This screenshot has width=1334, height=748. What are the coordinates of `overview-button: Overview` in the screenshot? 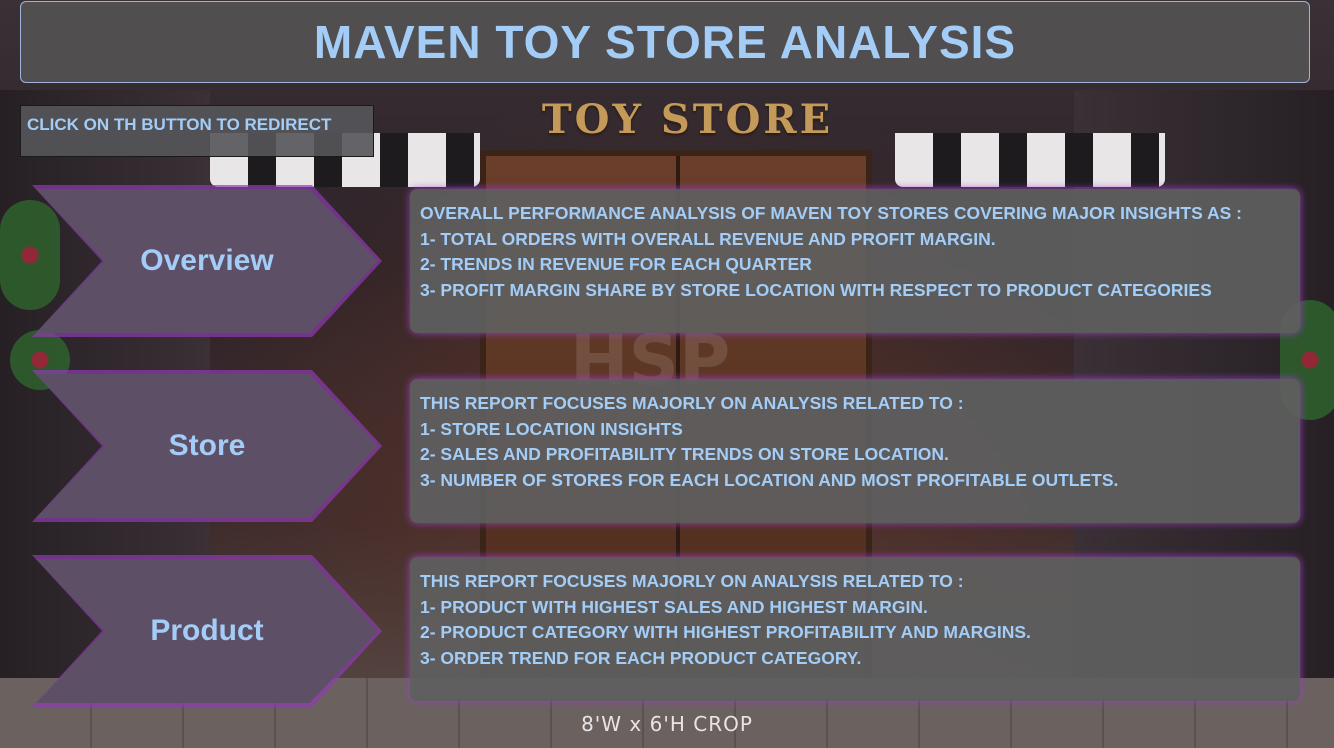 It's located at (207, 261).